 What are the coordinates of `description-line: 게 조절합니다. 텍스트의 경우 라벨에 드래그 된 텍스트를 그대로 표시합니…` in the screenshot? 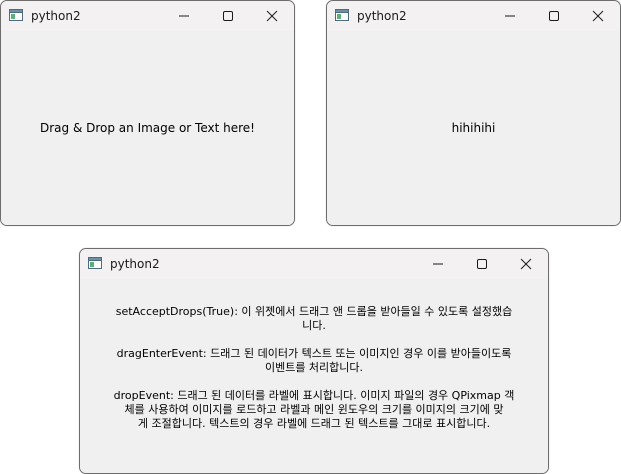 It's located at (314, 423).